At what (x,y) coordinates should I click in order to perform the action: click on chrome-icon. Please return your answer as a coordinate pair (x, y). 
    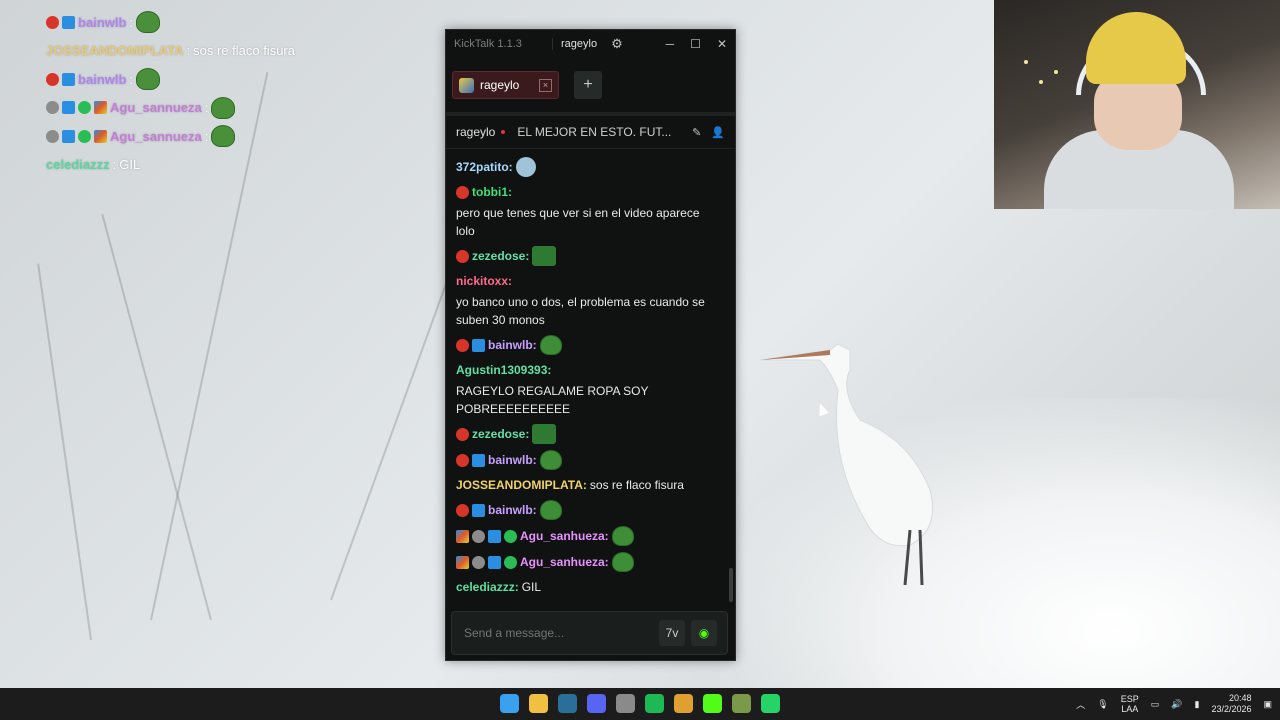
    Looking at the image, I should click on (683, 703).